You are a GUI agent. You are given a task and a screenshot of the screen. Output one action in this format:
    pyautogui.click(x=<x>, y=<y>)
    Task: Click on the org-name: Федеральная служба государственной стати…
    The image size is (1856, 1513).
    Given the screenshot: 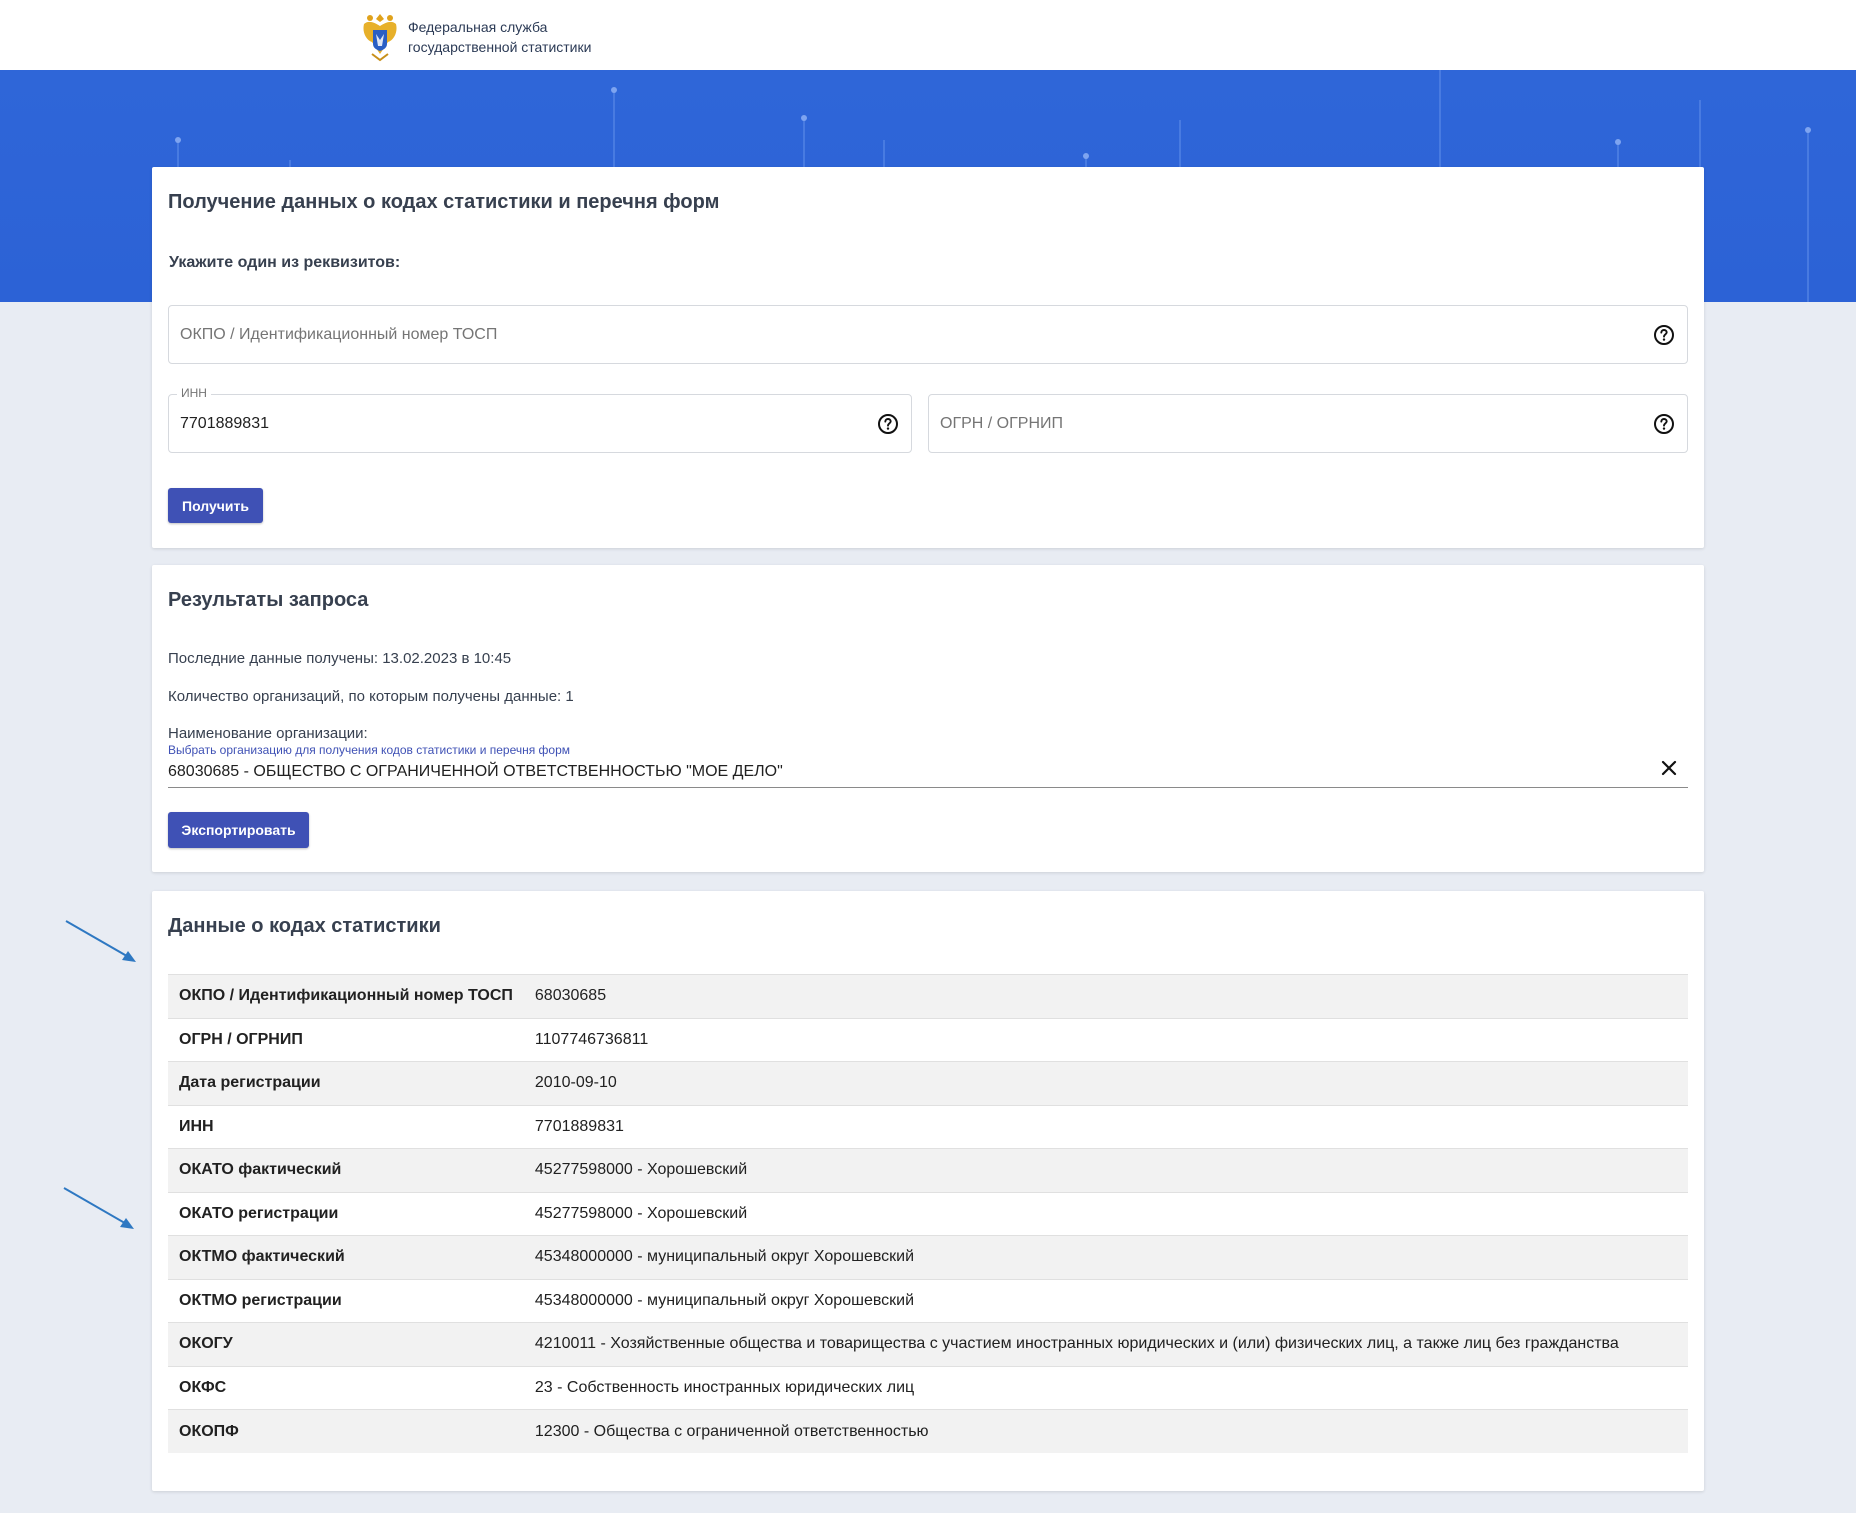 What is the action you would take?
    pyautogui.click(x=499, y=37)
    